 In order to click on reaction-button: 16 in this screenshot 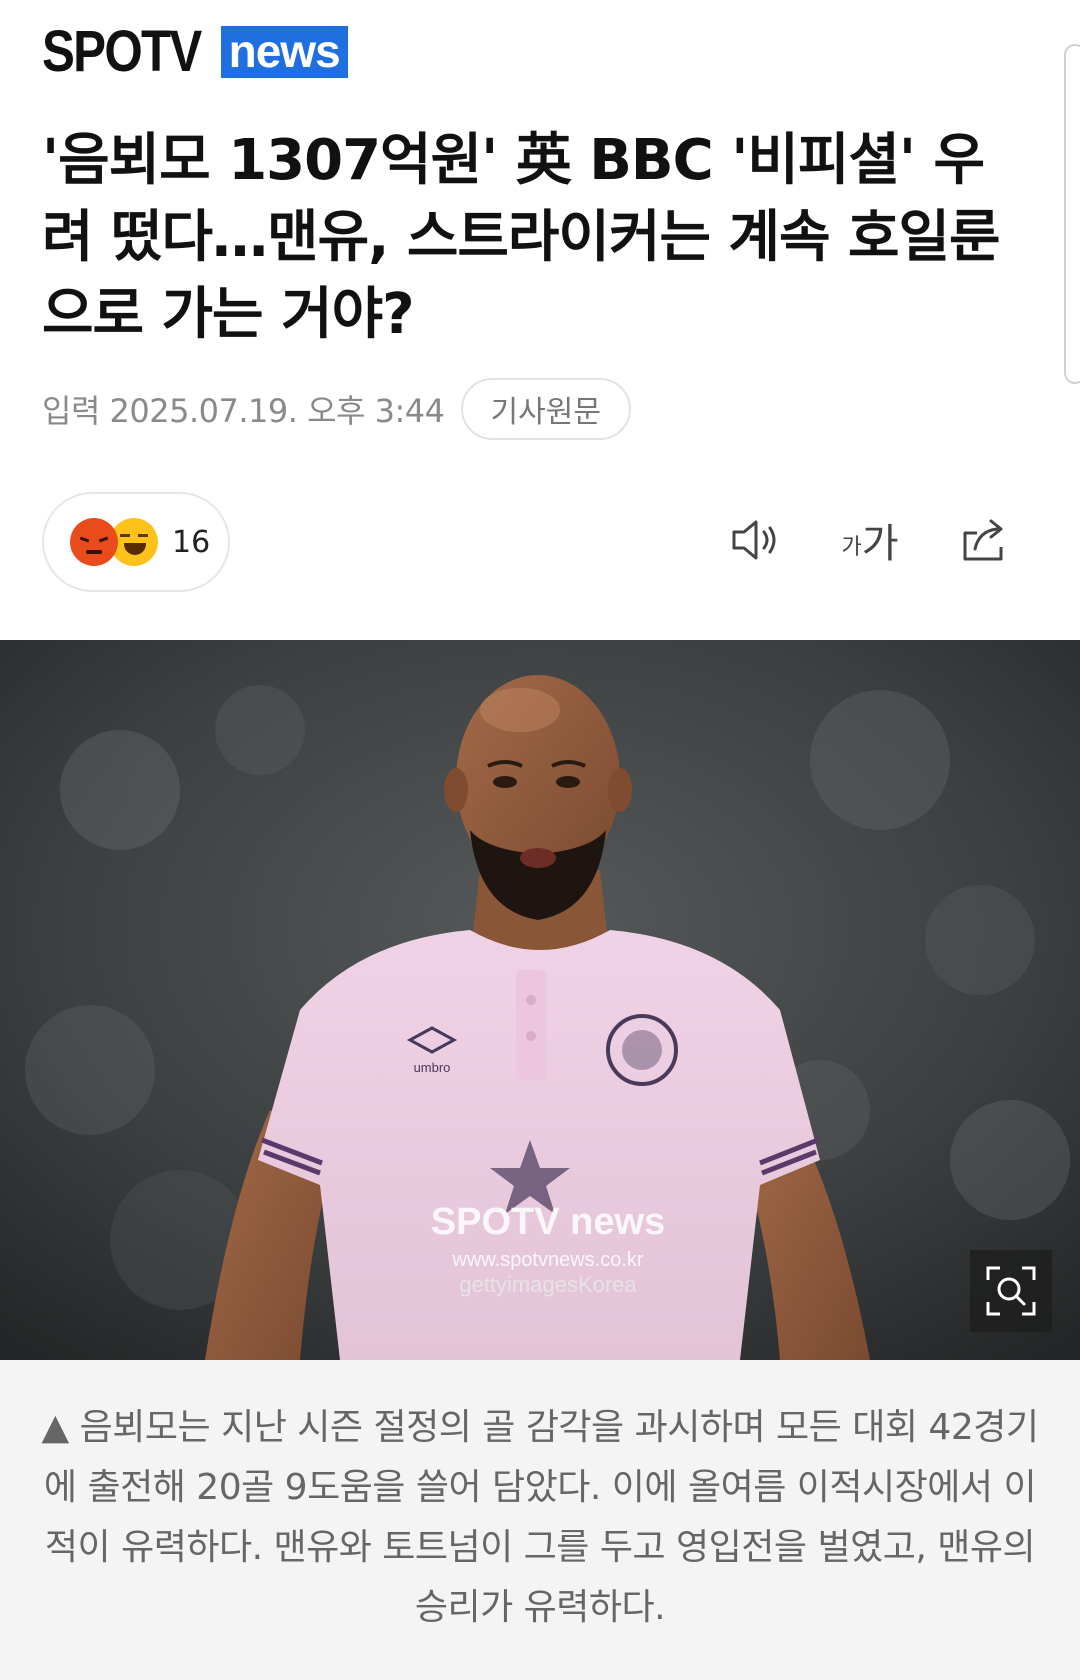, I will do `click(136, 542)`.